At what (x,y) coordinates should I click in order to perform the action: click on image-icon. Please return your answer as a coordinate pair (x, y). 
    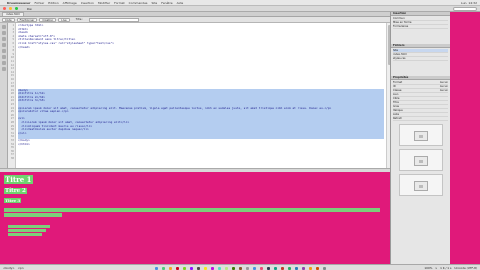
    Looking at the image, I should click on (420, 161).